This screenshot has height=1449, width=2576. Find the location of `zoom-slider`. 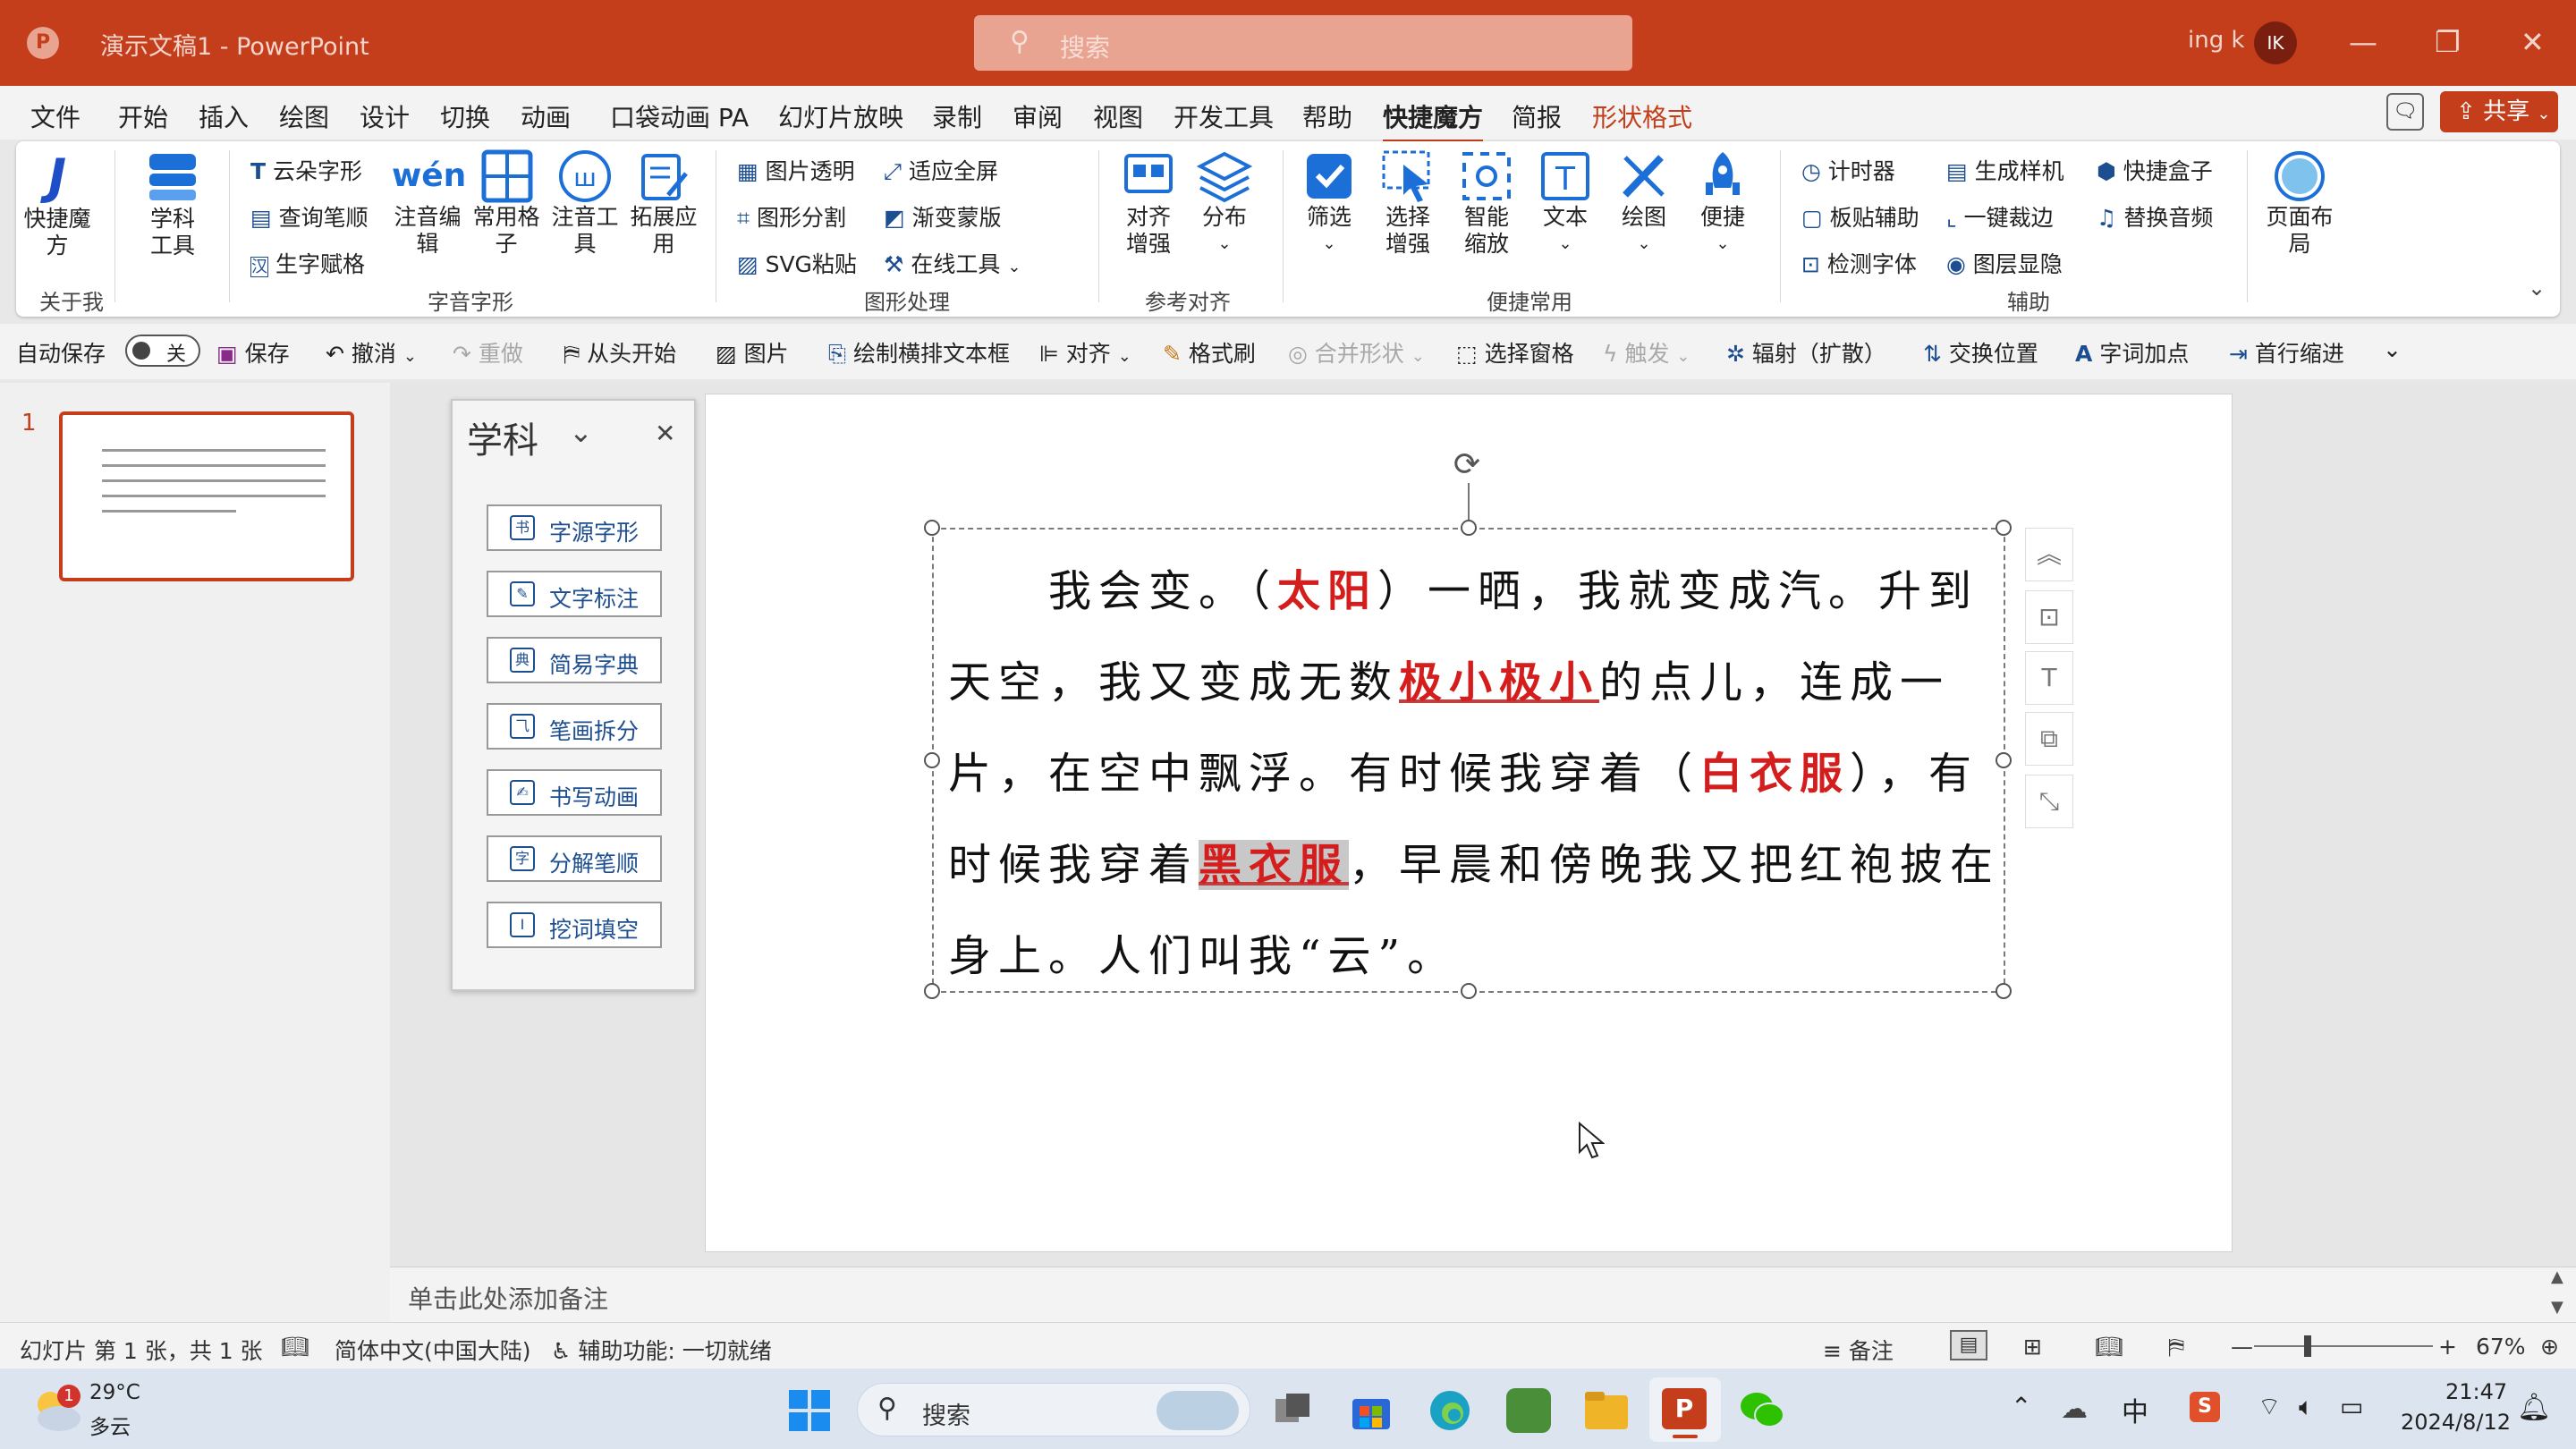

zoom-slider is located at coordinates (2343, 1346).